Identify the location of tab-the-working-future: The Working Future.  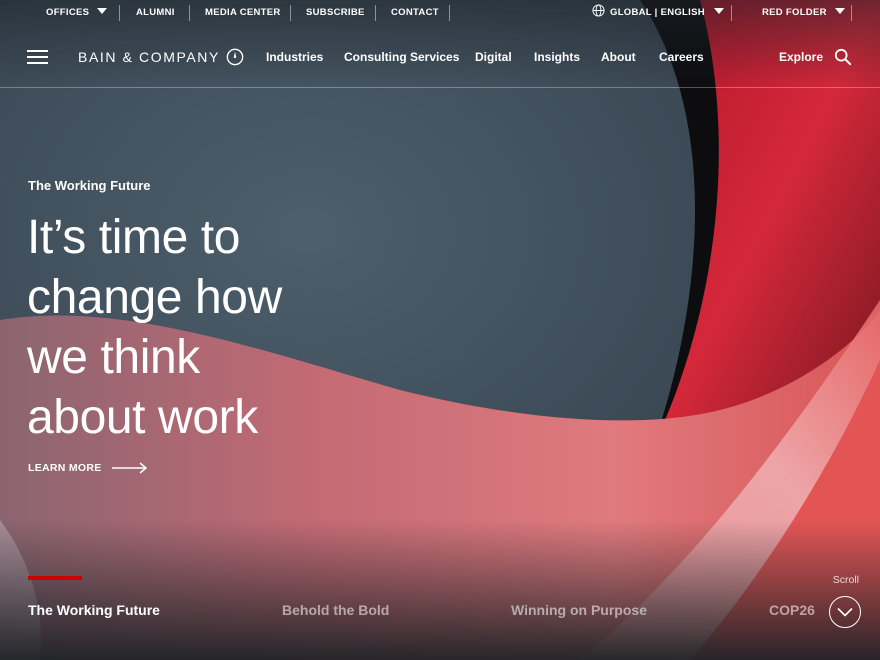
(94, 610).